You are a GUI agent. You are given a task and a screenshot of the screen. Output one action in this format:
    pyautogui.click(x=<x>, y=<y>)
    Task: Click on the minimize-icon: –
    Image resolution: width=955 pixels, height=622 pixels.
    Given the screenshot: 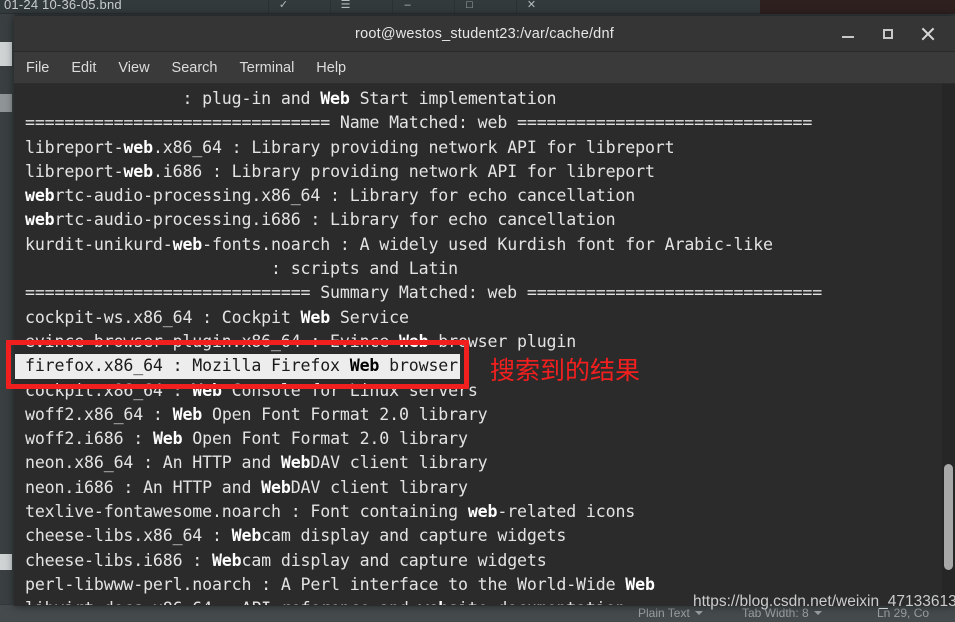 What is the action you would take?
    pyautogui.click(x=407, y=6)
    